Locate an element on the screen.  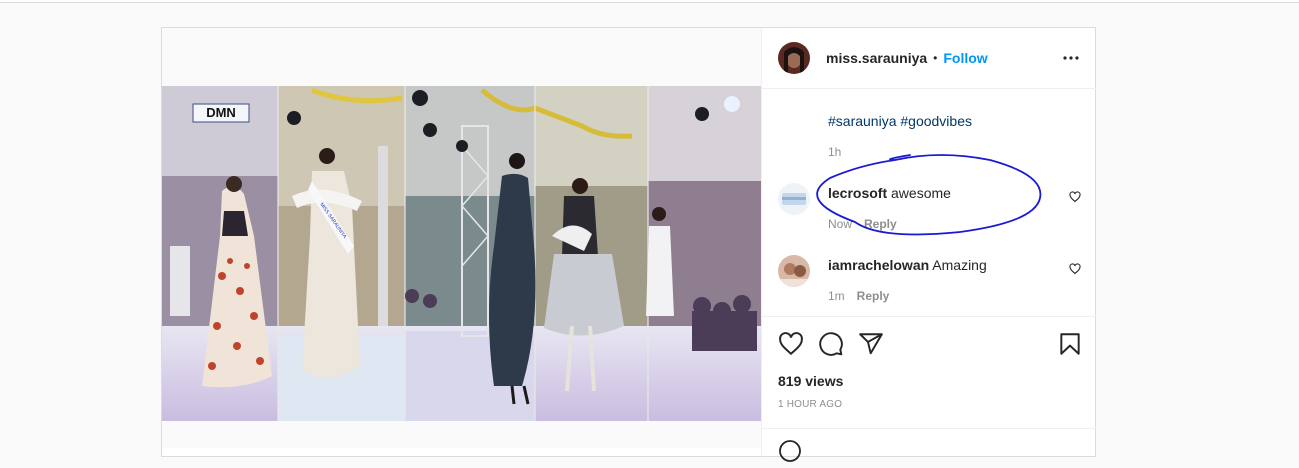
comment-meta: Now Reply is located at coordinates (862, 224).